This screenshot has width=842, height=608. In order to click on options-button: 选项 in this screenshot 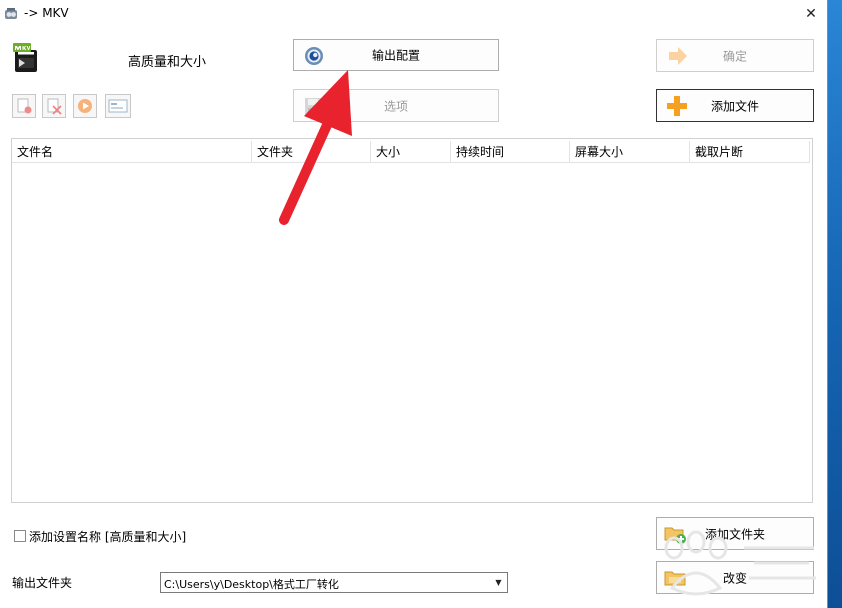, I will do `click(396, 105)`.